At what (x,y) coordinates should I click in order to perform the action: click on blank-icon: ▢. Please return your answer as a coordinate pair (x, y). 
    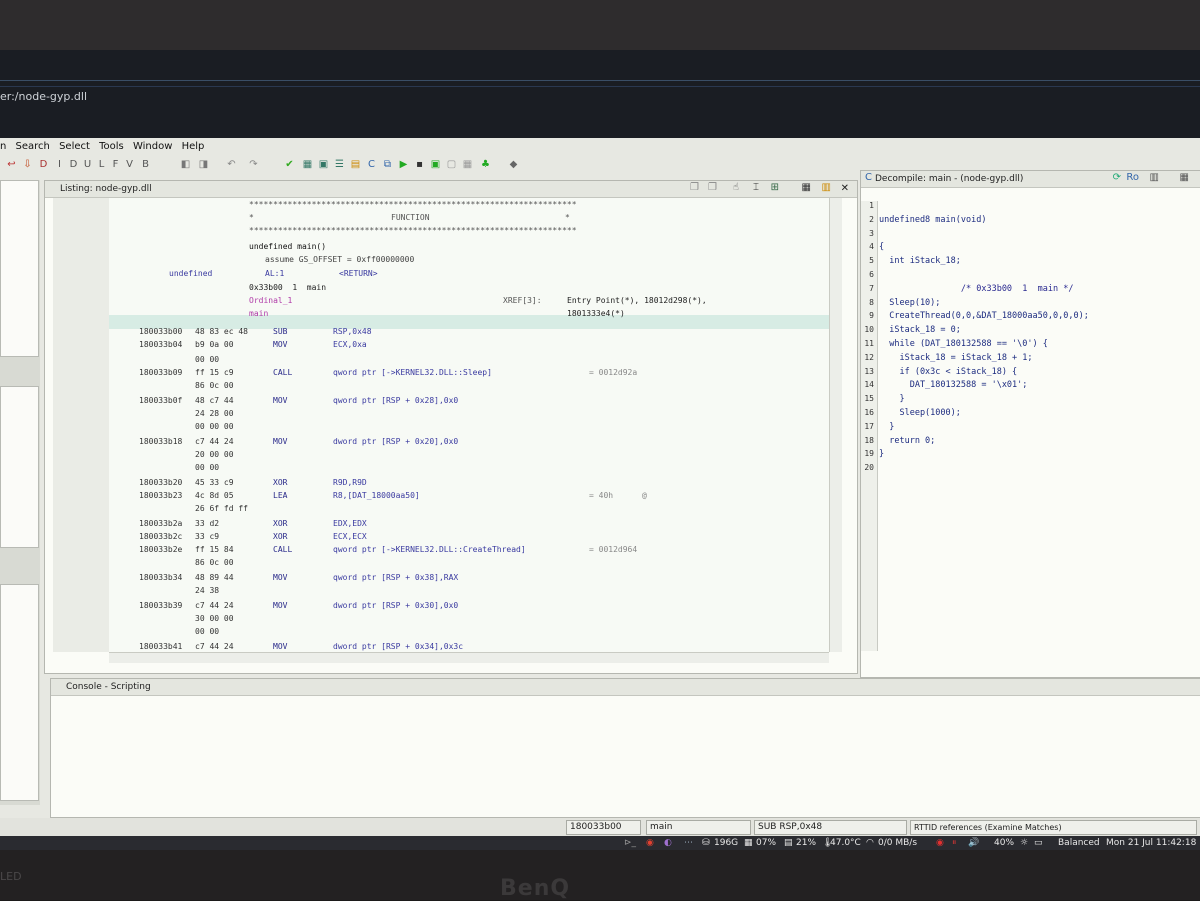
    Looking at the image, I should click on (451, 165).